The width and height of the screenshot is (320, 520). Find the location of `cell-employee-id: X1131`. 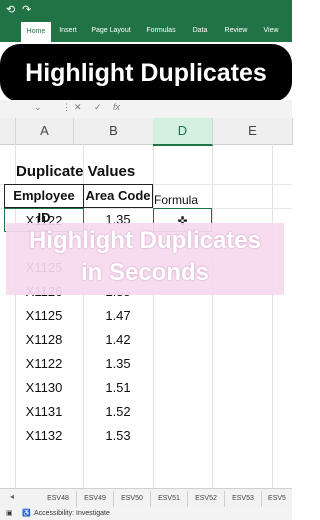

cell-employee-id: X1131 is located at coordinates (44, 412).